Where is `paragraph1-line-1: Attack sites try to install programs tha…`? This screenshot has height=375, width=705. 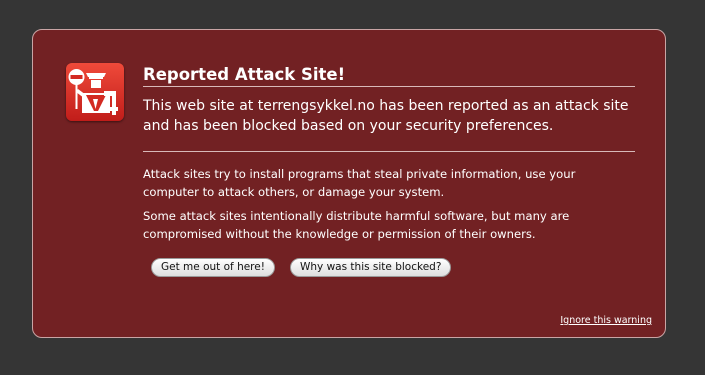 paragraph1-line-1: Attack sites try to install programs tha… is located at coordinates (359, 174).